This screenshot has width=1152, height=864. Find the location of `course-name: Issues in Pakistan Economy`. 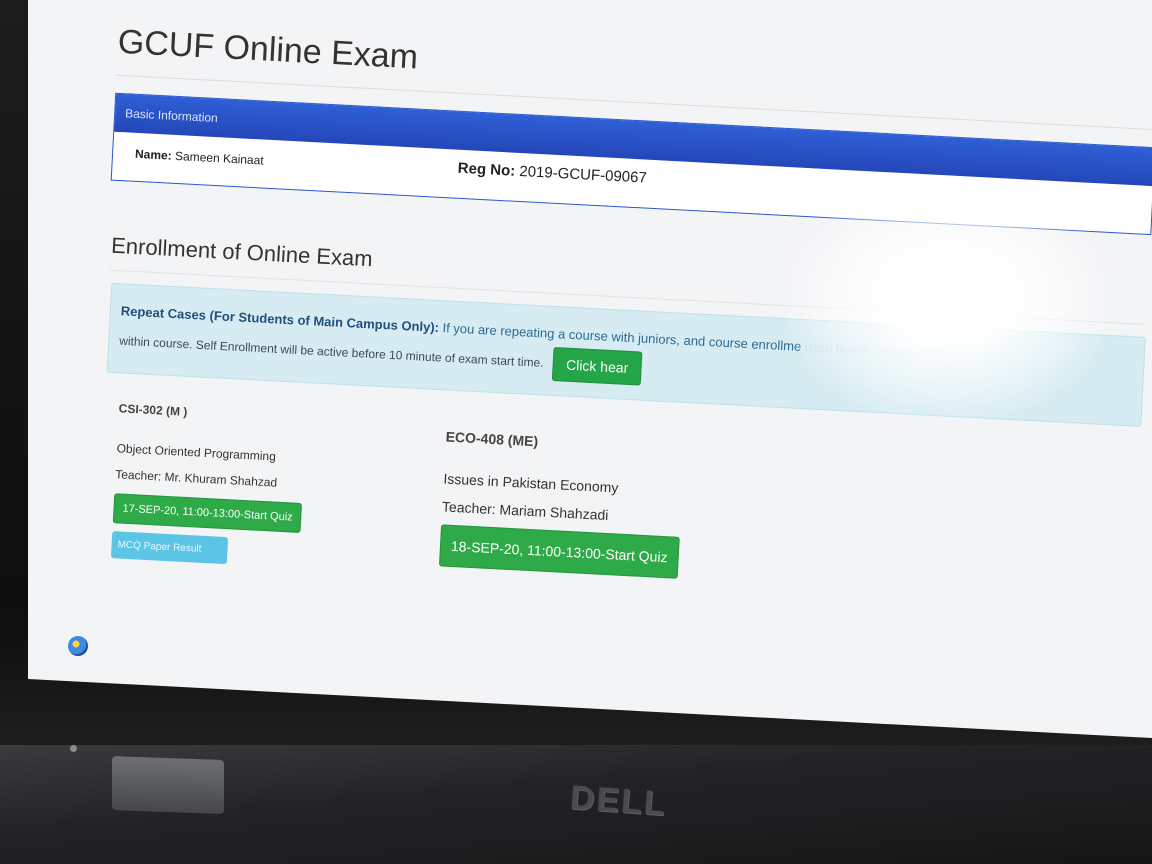

course-name: Issues in Pakistan Economy is located at coordinates (531, 483).